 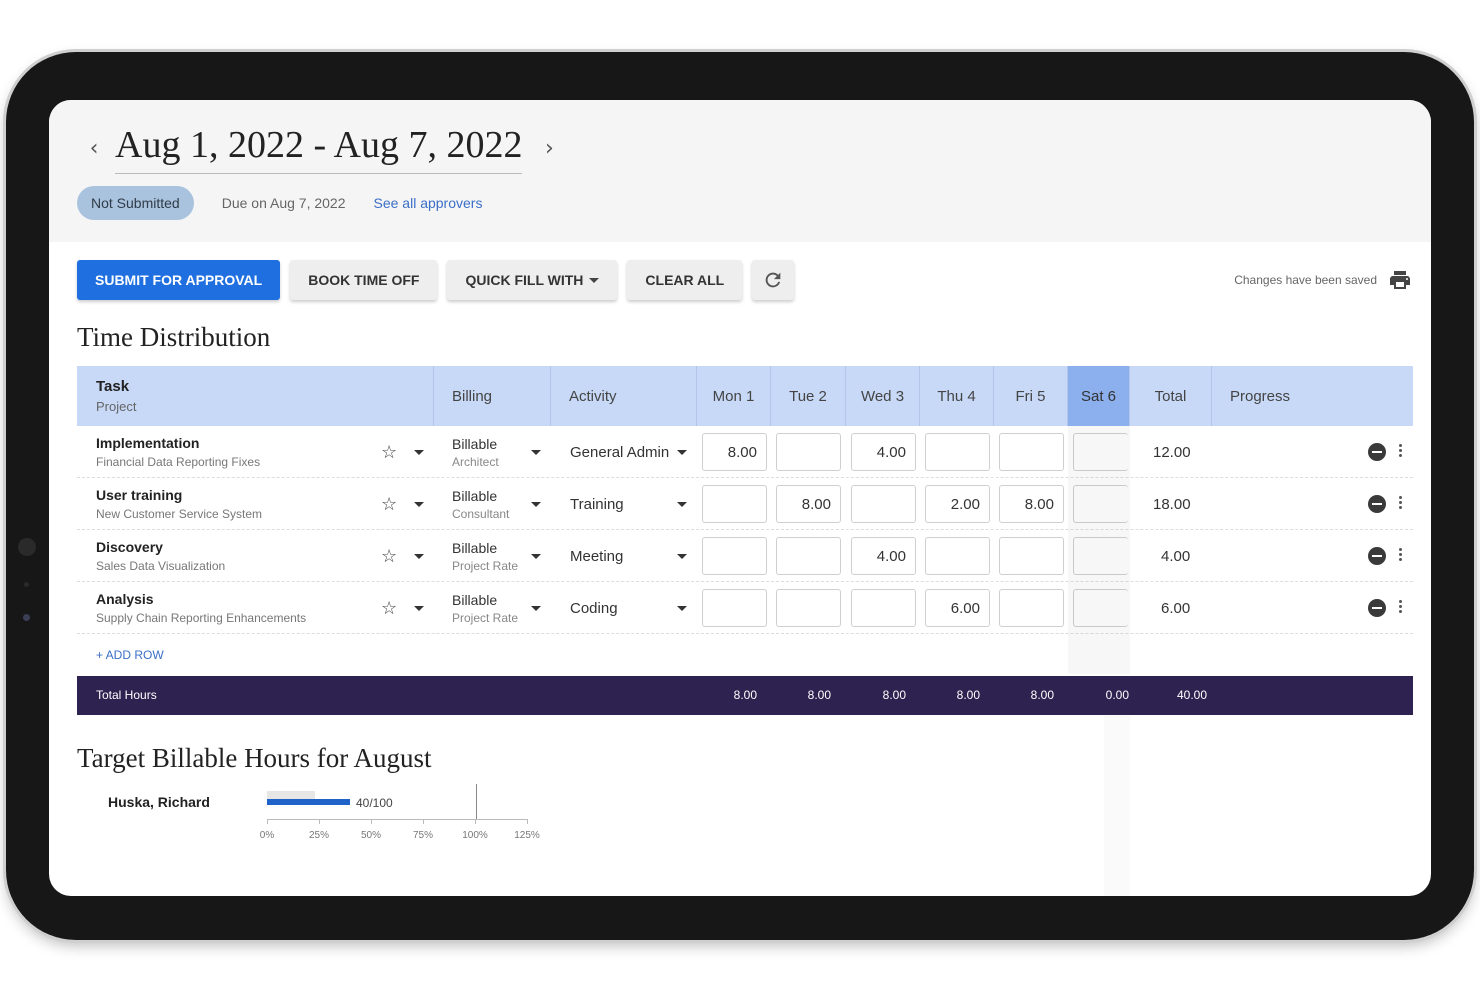 I want to click on activity-select: Training, so click(x=597, y=504).